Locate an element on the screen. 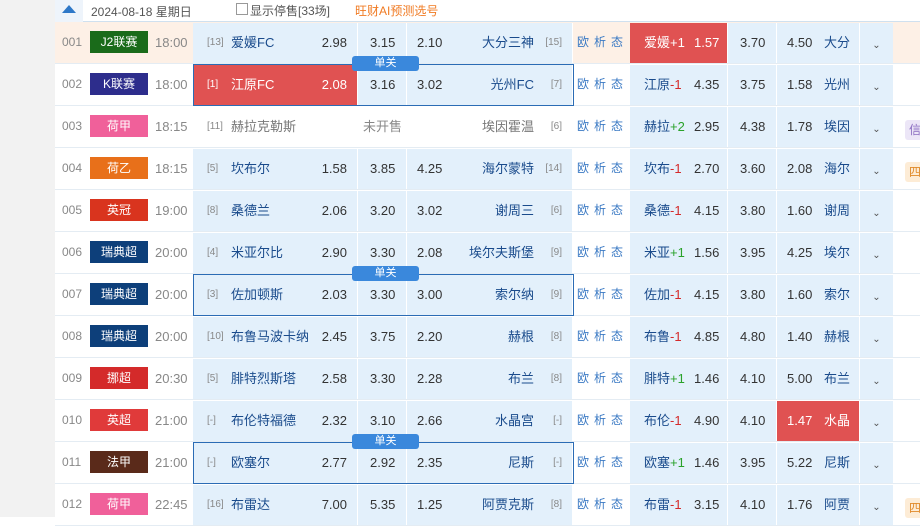 This screenshot has height=531, width=920. handicap-draw-cell: 4.80 is located at coordinates (752, 337).